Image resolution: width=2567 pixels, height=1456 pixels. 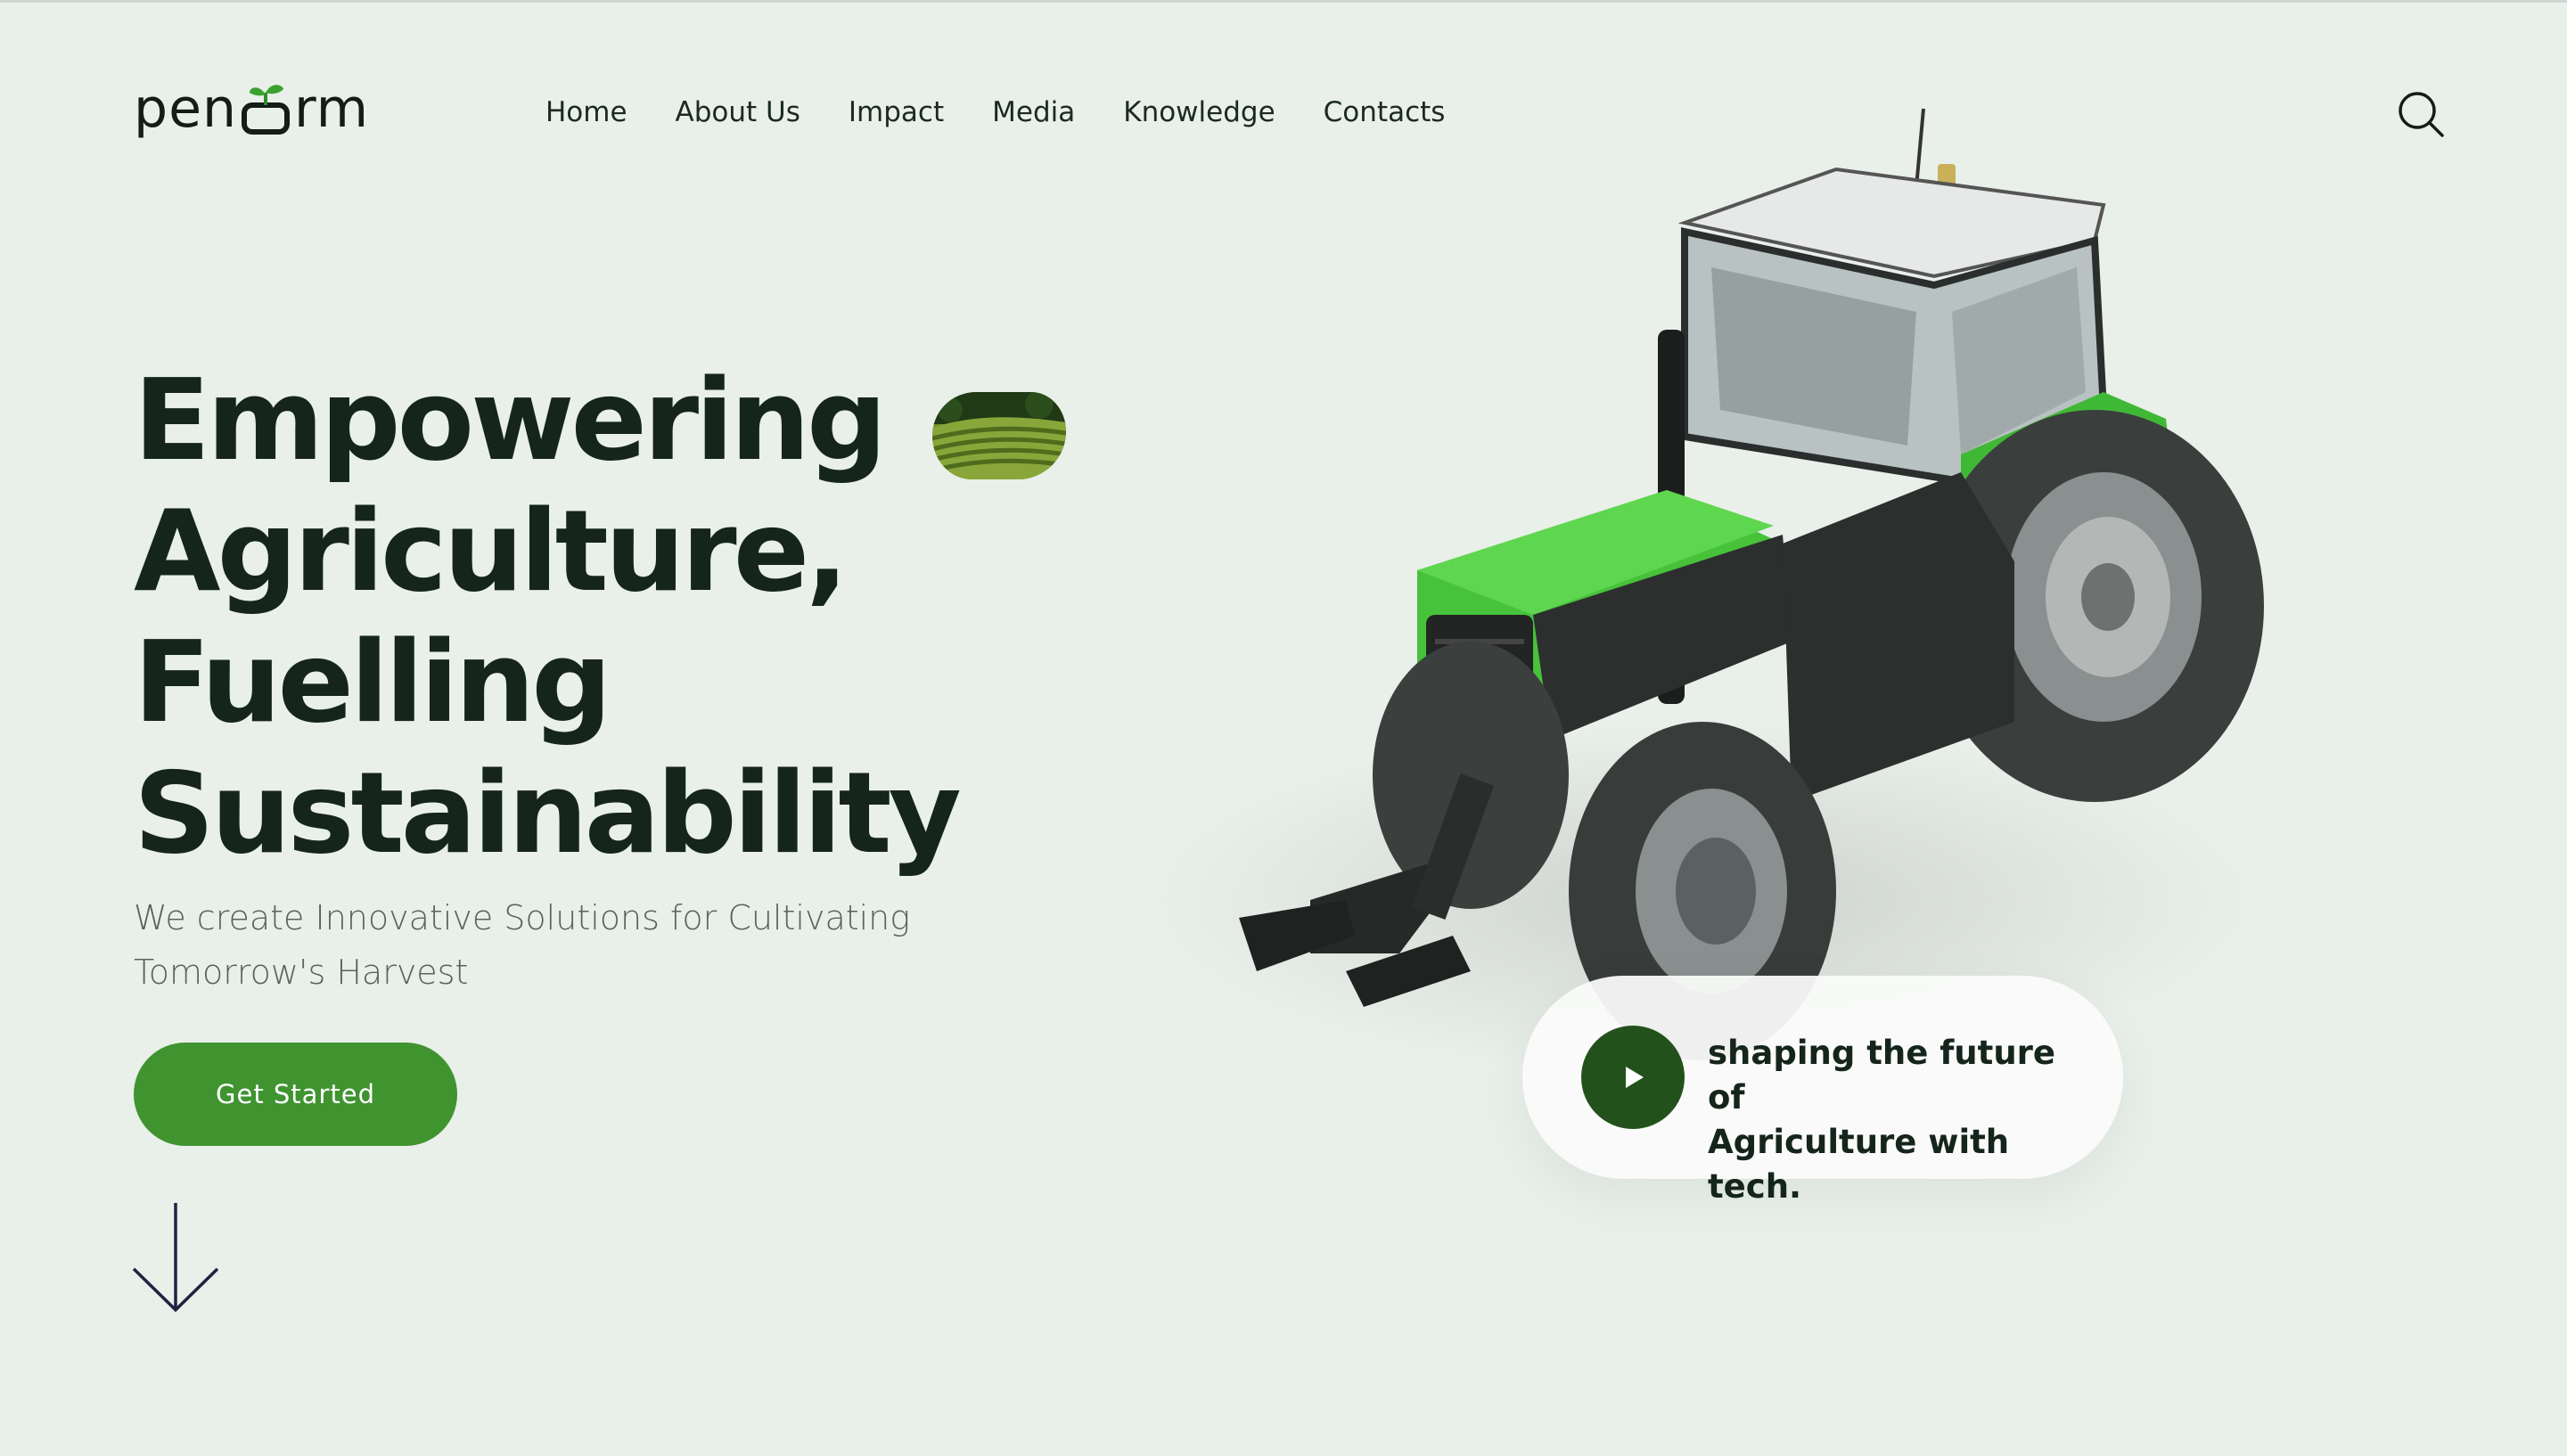 I want to click on arrow-down-icon, so click(x=175, y=1258).